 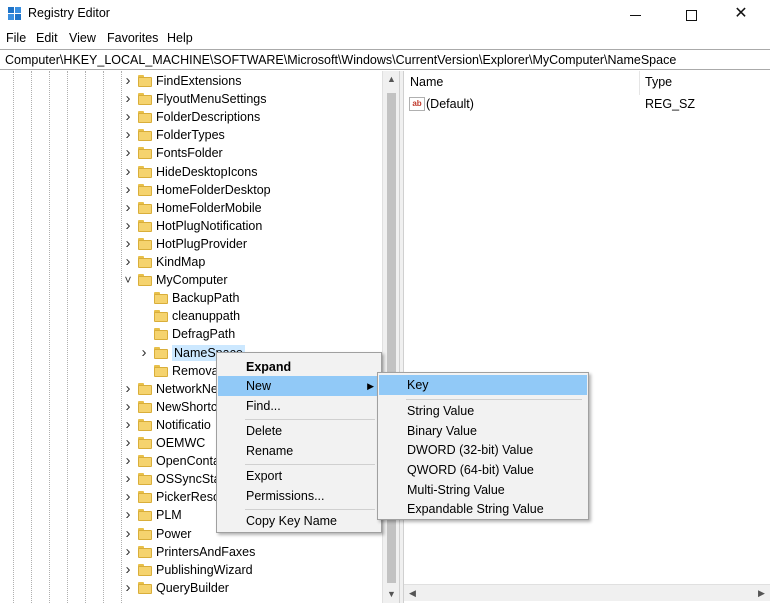 I want to click on tree-item-label: cleanuppath, so click(x=206, y=316).